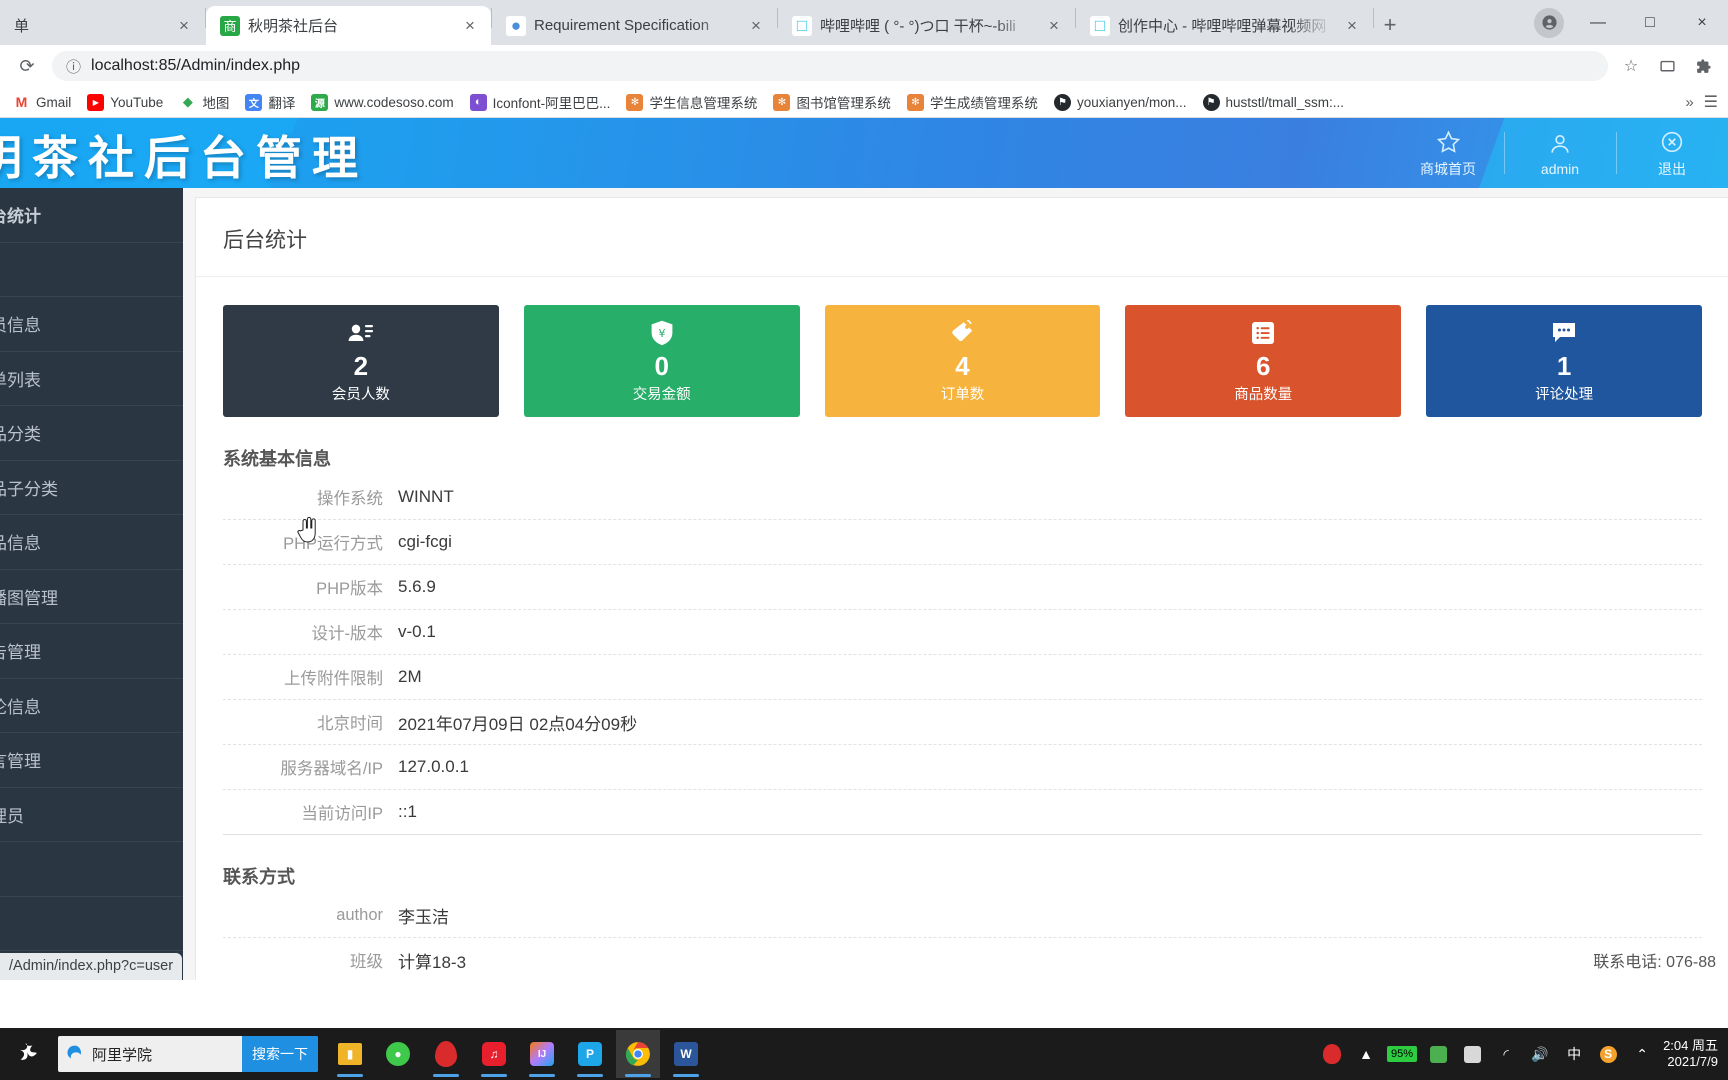  I want to click on bookmark-item: ✻ 学生成绩管理系统, so click(972, 102).